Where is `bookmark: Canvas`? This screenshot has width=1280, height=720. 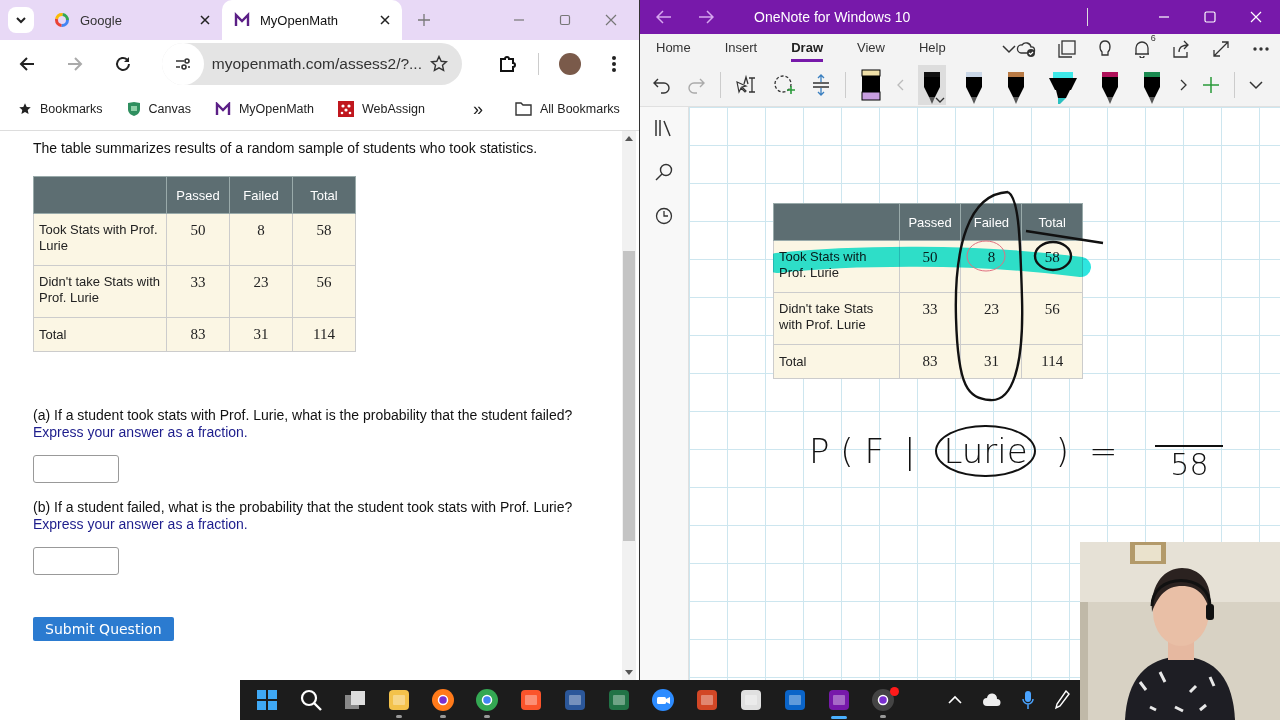
bookmark: Canvas is located at coordinates (158, 109).